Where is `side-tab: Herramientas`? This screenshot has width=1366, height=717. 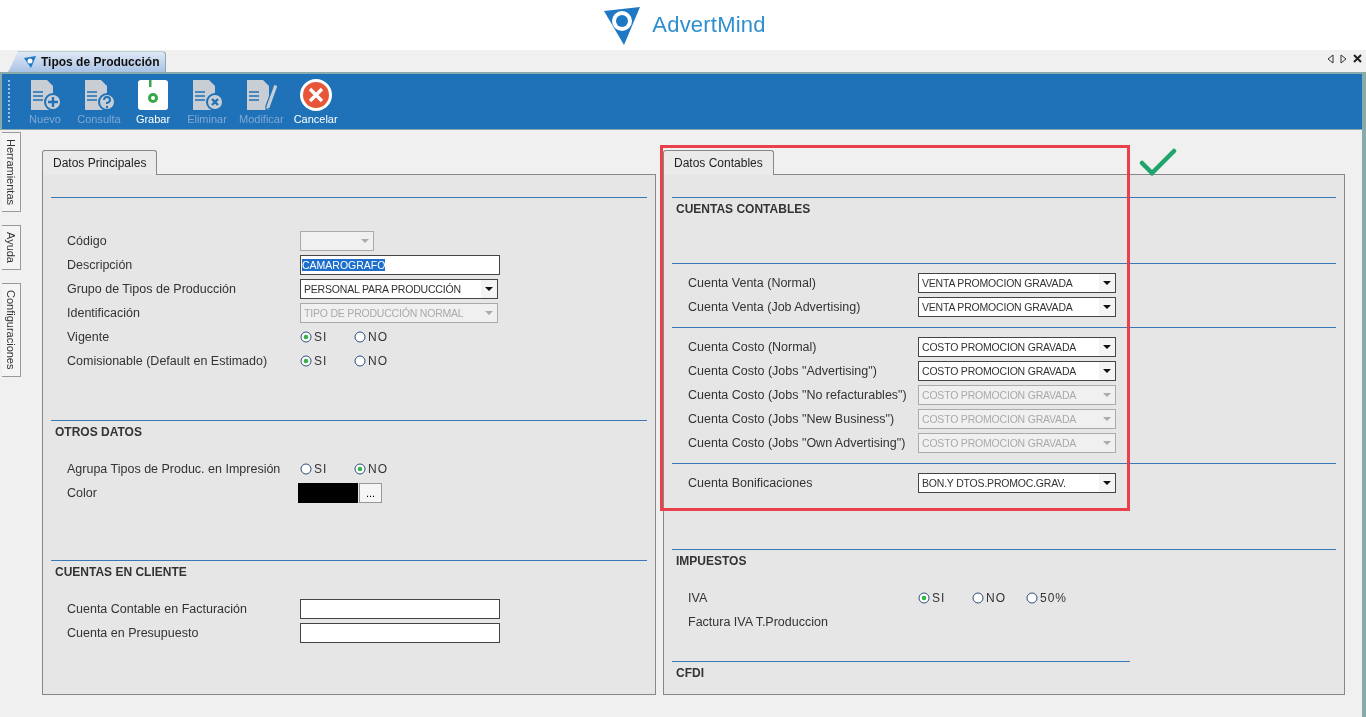 side-tab: Herramientas is located at coordinates (11, 172).